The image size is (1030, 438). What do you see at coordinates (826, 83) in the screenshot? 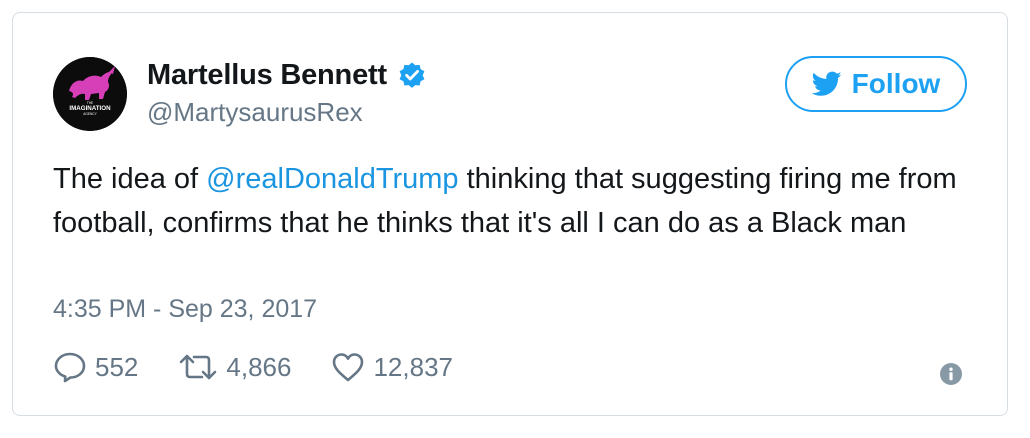
I see `twitter-bird-icon` at bounding box center [826, 83].